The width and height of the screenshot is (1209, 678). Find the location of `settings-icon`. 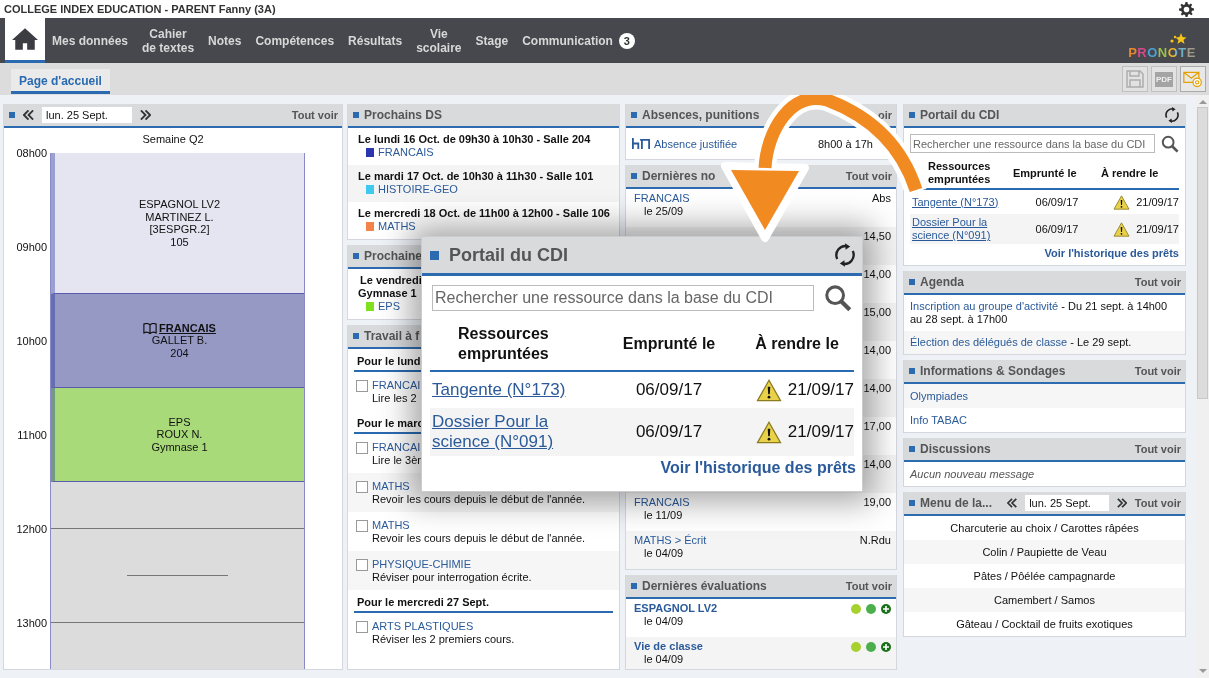

settings-icon is located at coordinates (1186, 9).